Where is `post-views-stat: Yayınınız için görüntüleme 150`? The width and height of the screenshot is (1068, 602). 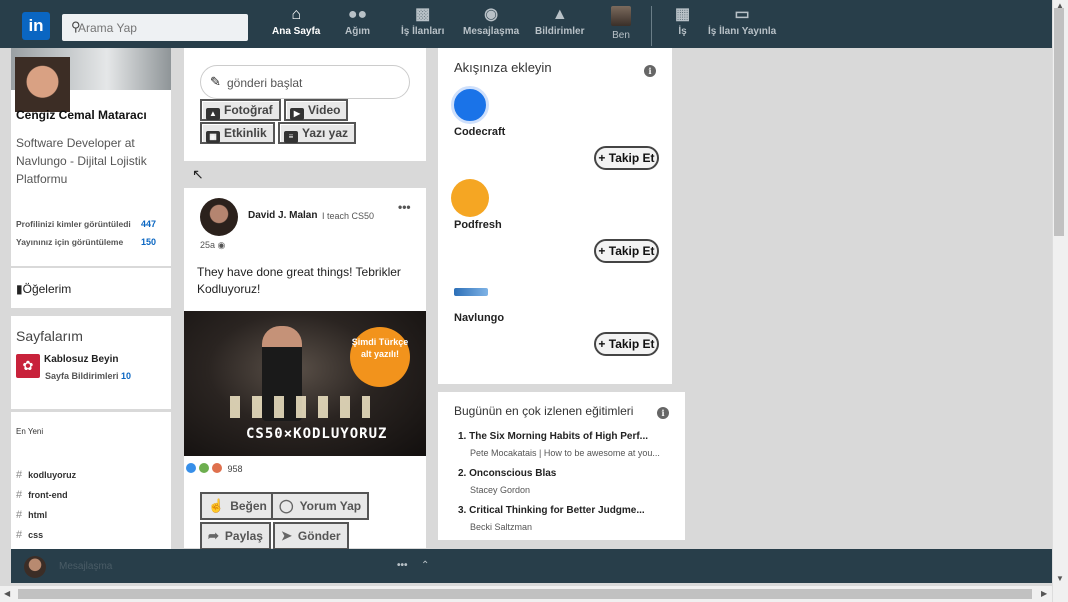
post-views-stat: Yayınınız için görüntüleme 150 is located at coordinates (86, 242).